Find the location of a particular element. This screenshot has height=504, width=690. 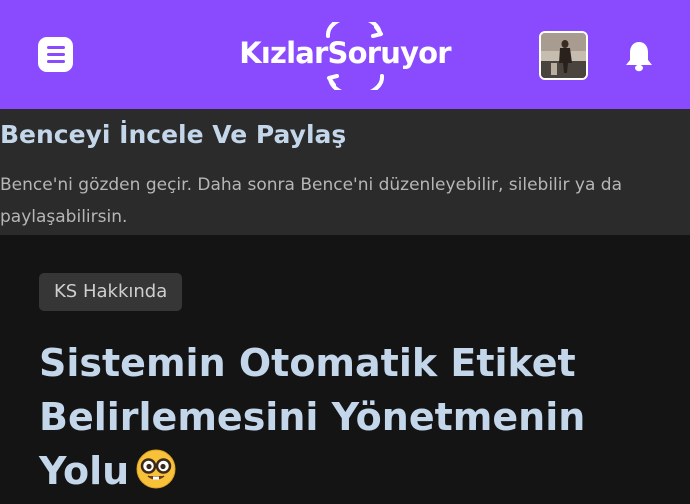

logo-text: KızlarSoruyor is located at coordinates (345, 53).